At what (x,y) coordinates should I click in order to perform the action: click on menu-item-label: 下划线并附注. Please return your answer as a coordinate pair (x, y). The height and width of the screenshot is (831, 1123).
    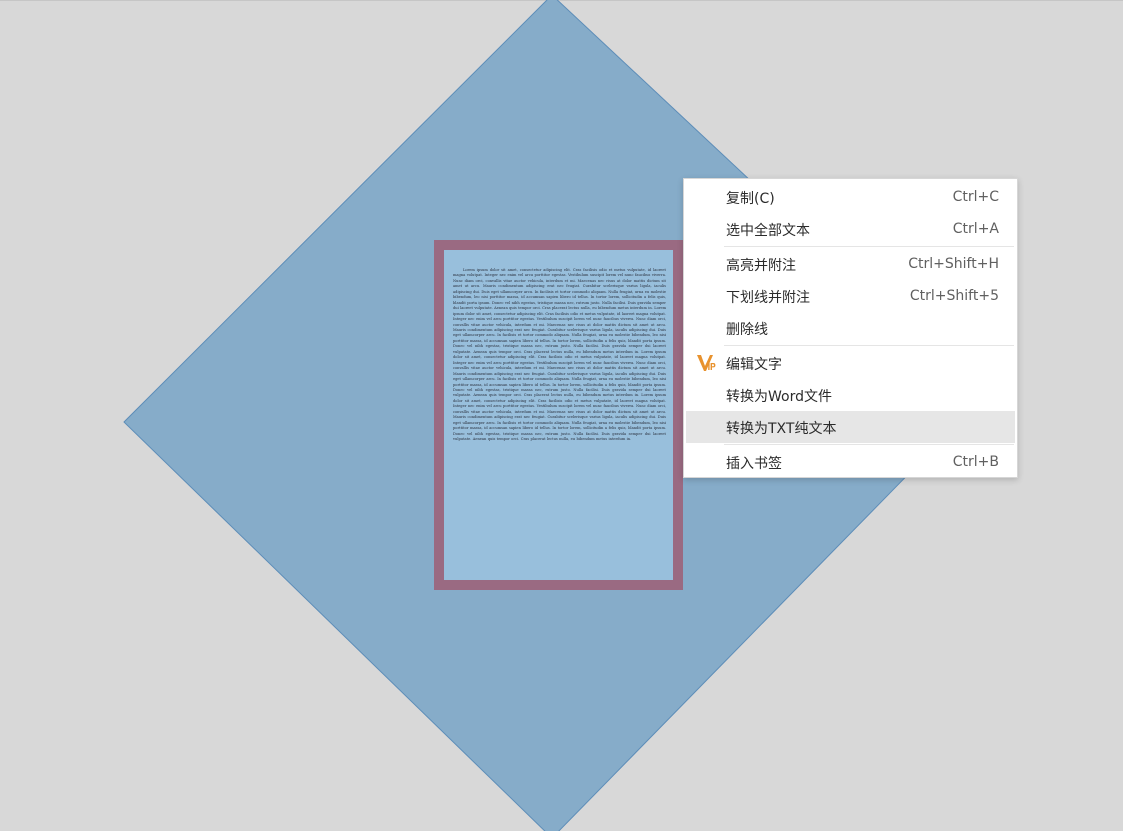
    Looking at the image, I should click on (768, 298).